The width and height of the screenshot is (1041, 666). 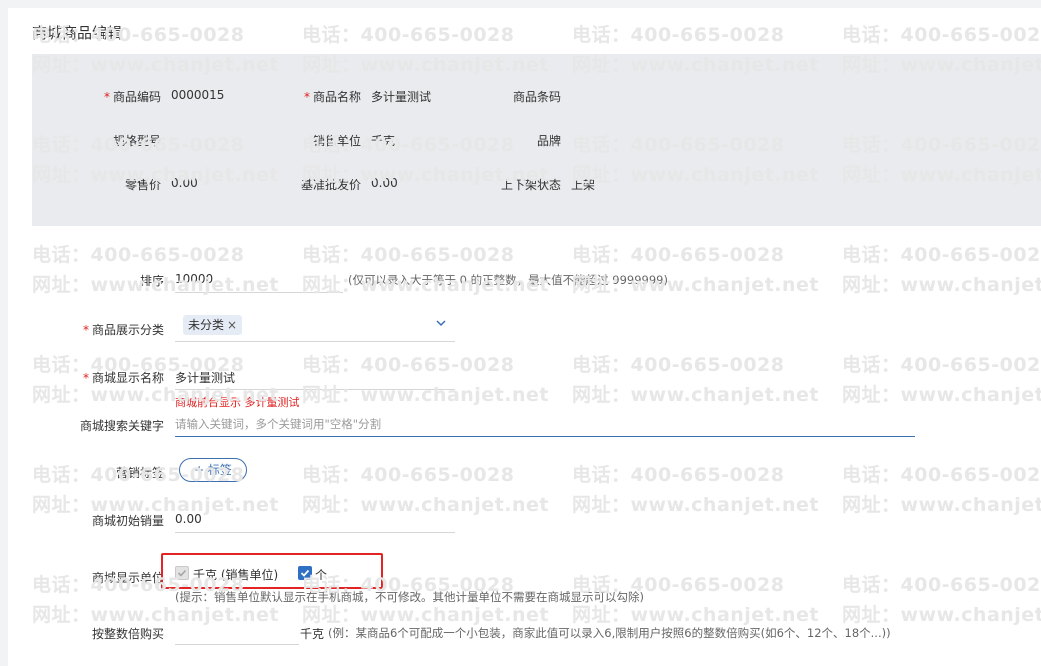 I want to click on initial-sales-input: 0.00, so click(x=188, y=519).